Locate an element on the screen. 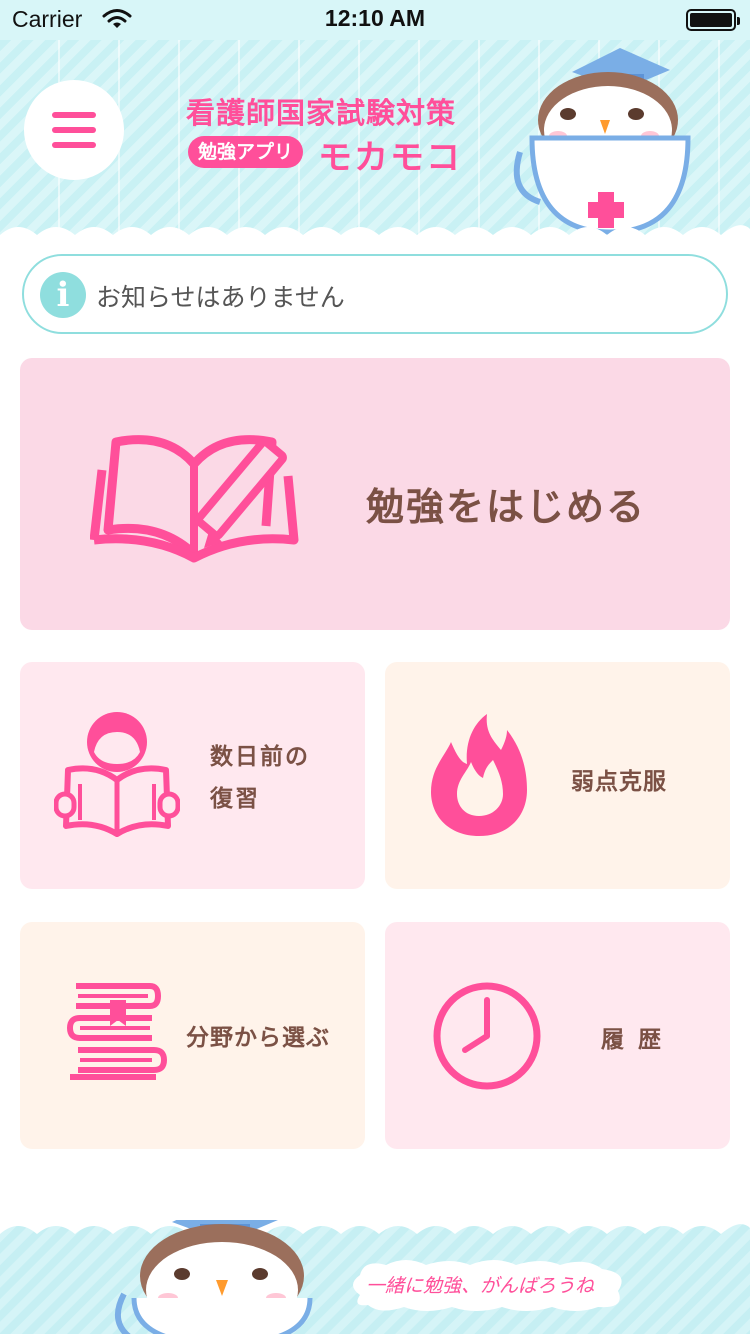  status-time: 12:10 AM is located at coordinates (375, 18).